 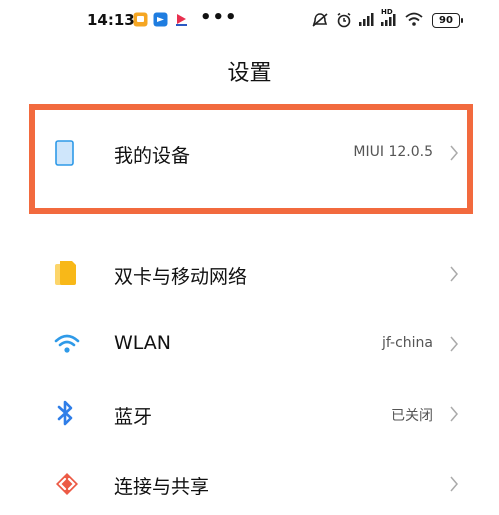 I want to click on wifi-status-icon, so click(x=414, y=19).